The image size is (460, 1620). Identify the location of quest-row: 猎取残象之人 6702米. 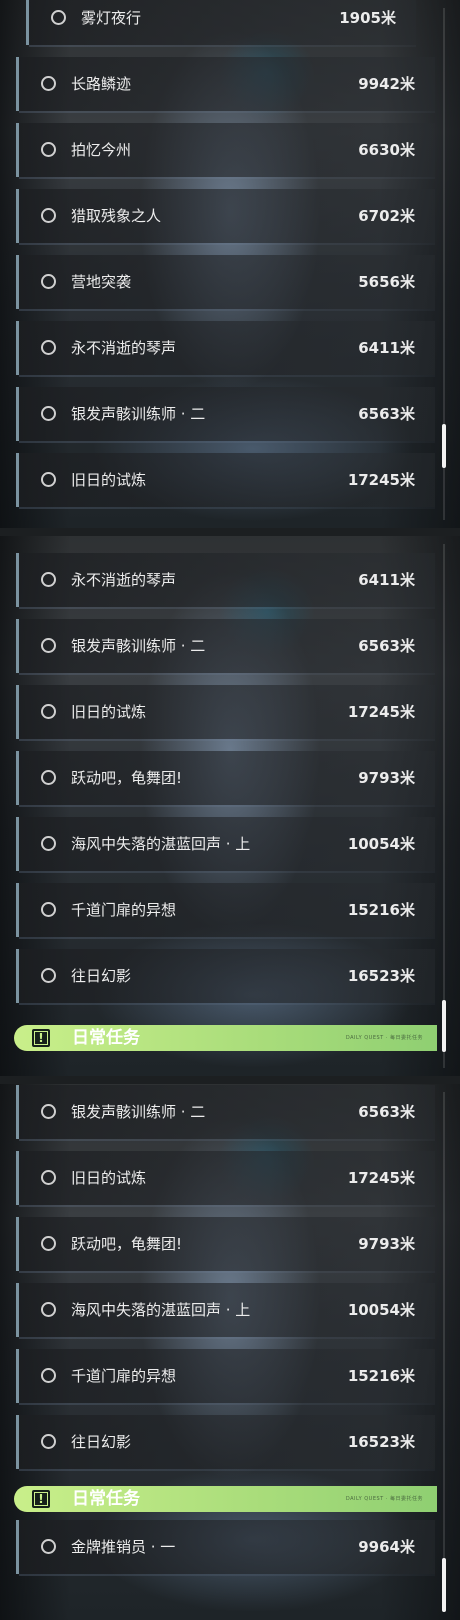
(225, 217).